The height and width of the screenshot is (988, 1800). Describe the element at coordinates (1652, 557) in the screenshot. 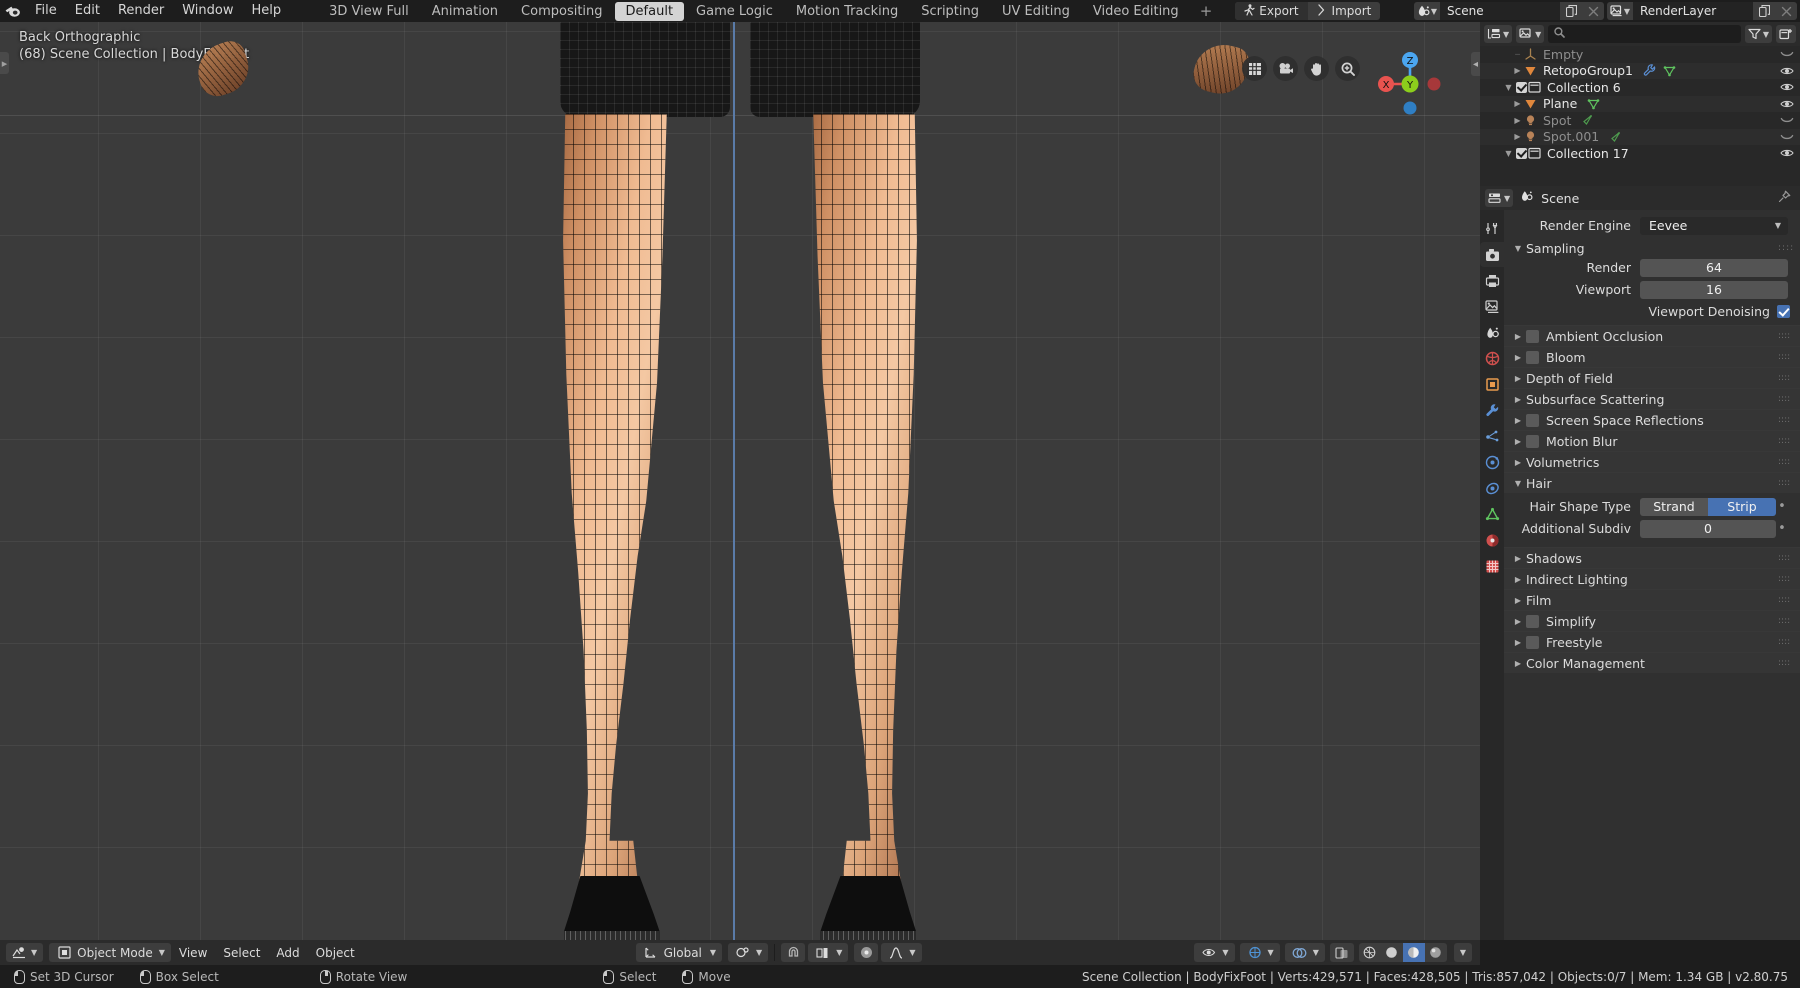

I see `panel-shadows: ▶ Shadows::::` at that location.